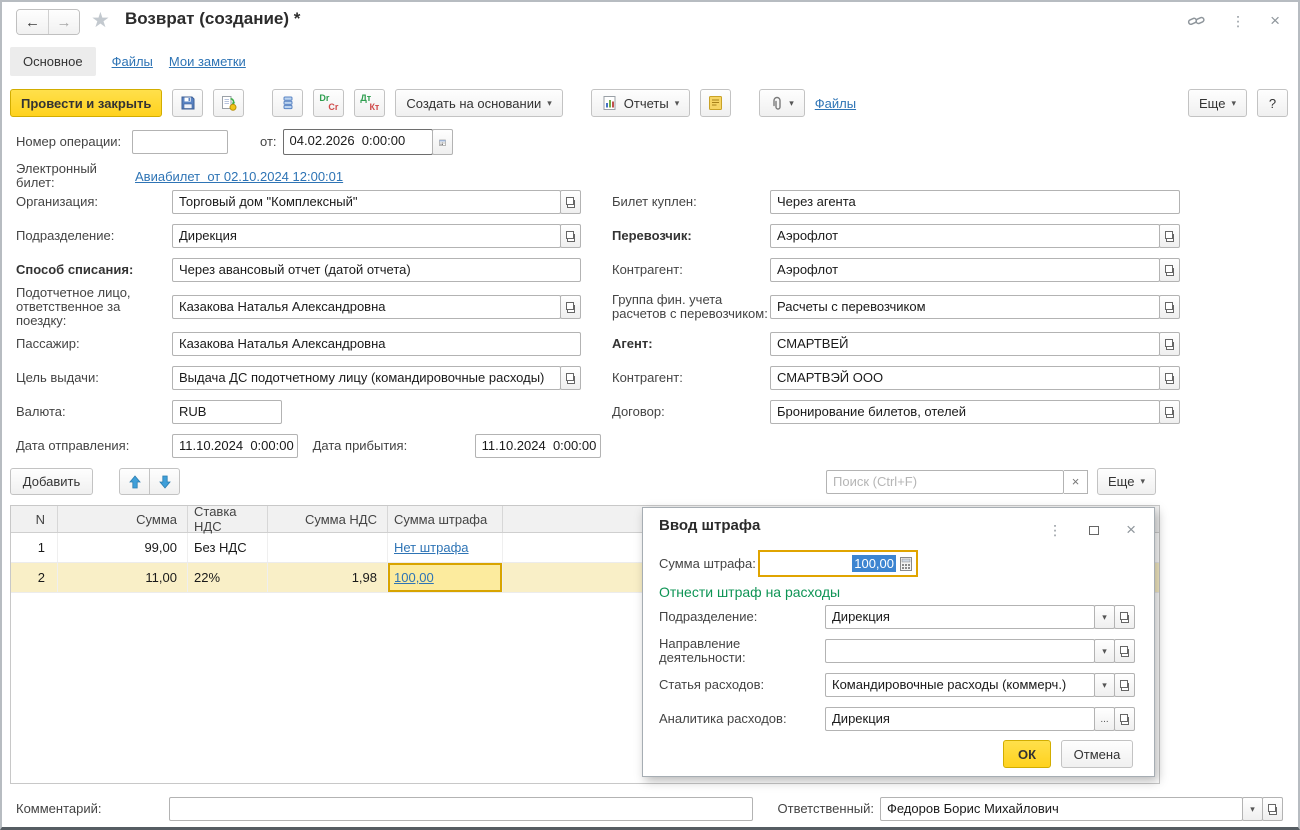 This screenshot has height=830, width=1300. I want to click on passenger-field: Казакова Наталья Александровна, so click(376, 344).